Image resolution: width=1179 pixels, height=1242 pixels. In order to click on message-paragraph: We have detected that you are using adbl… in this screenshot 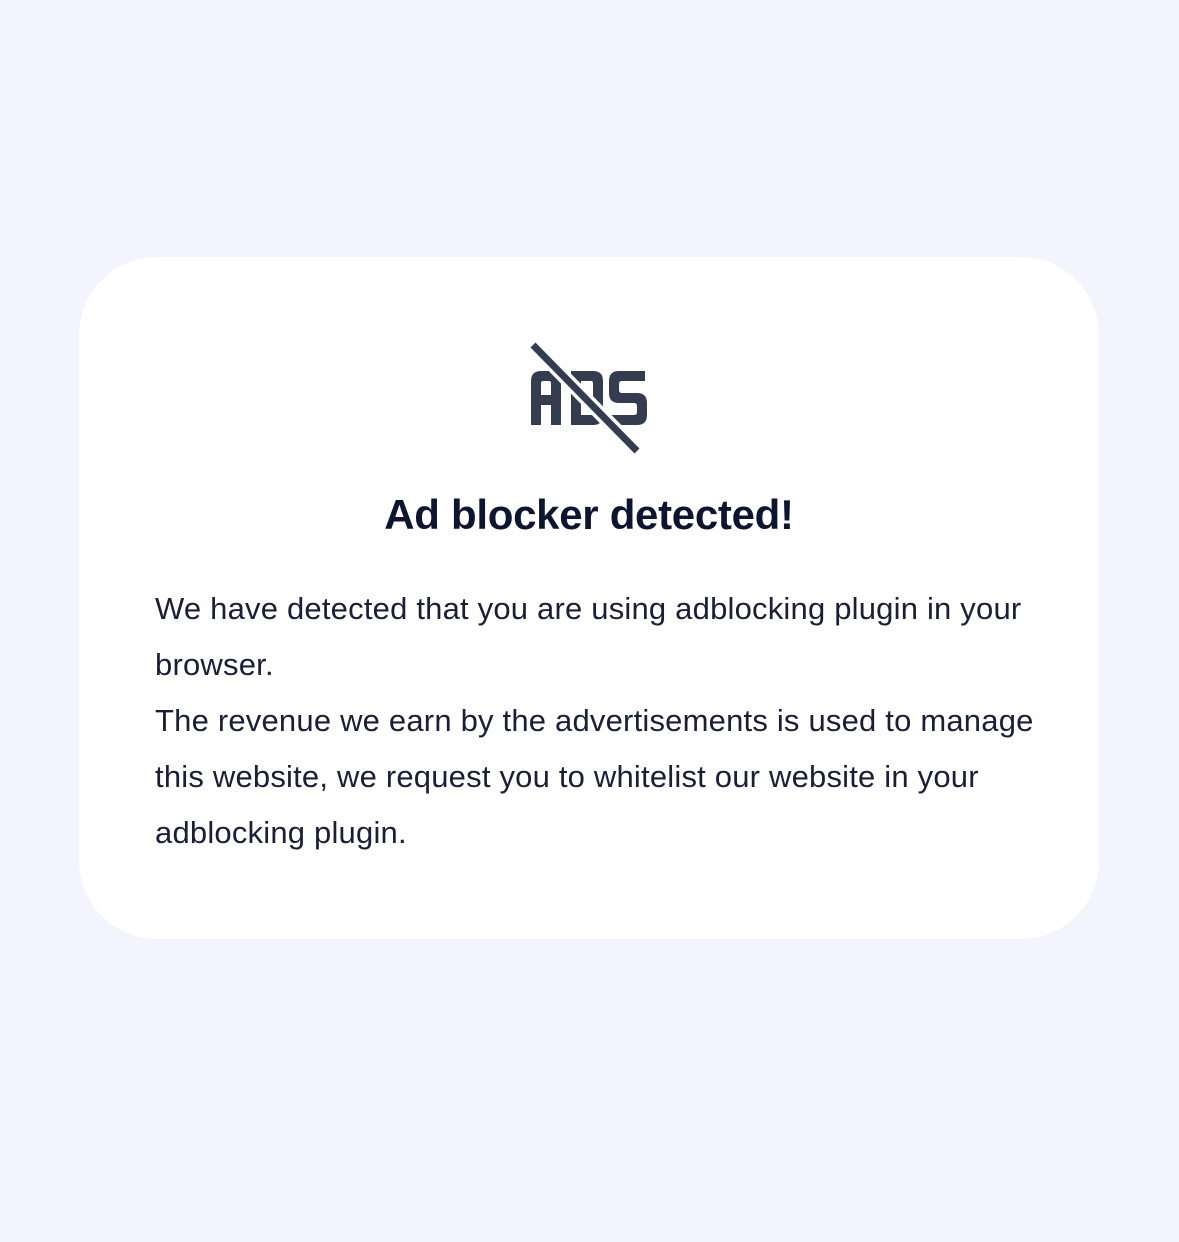, I will do `click(588, 636)`.